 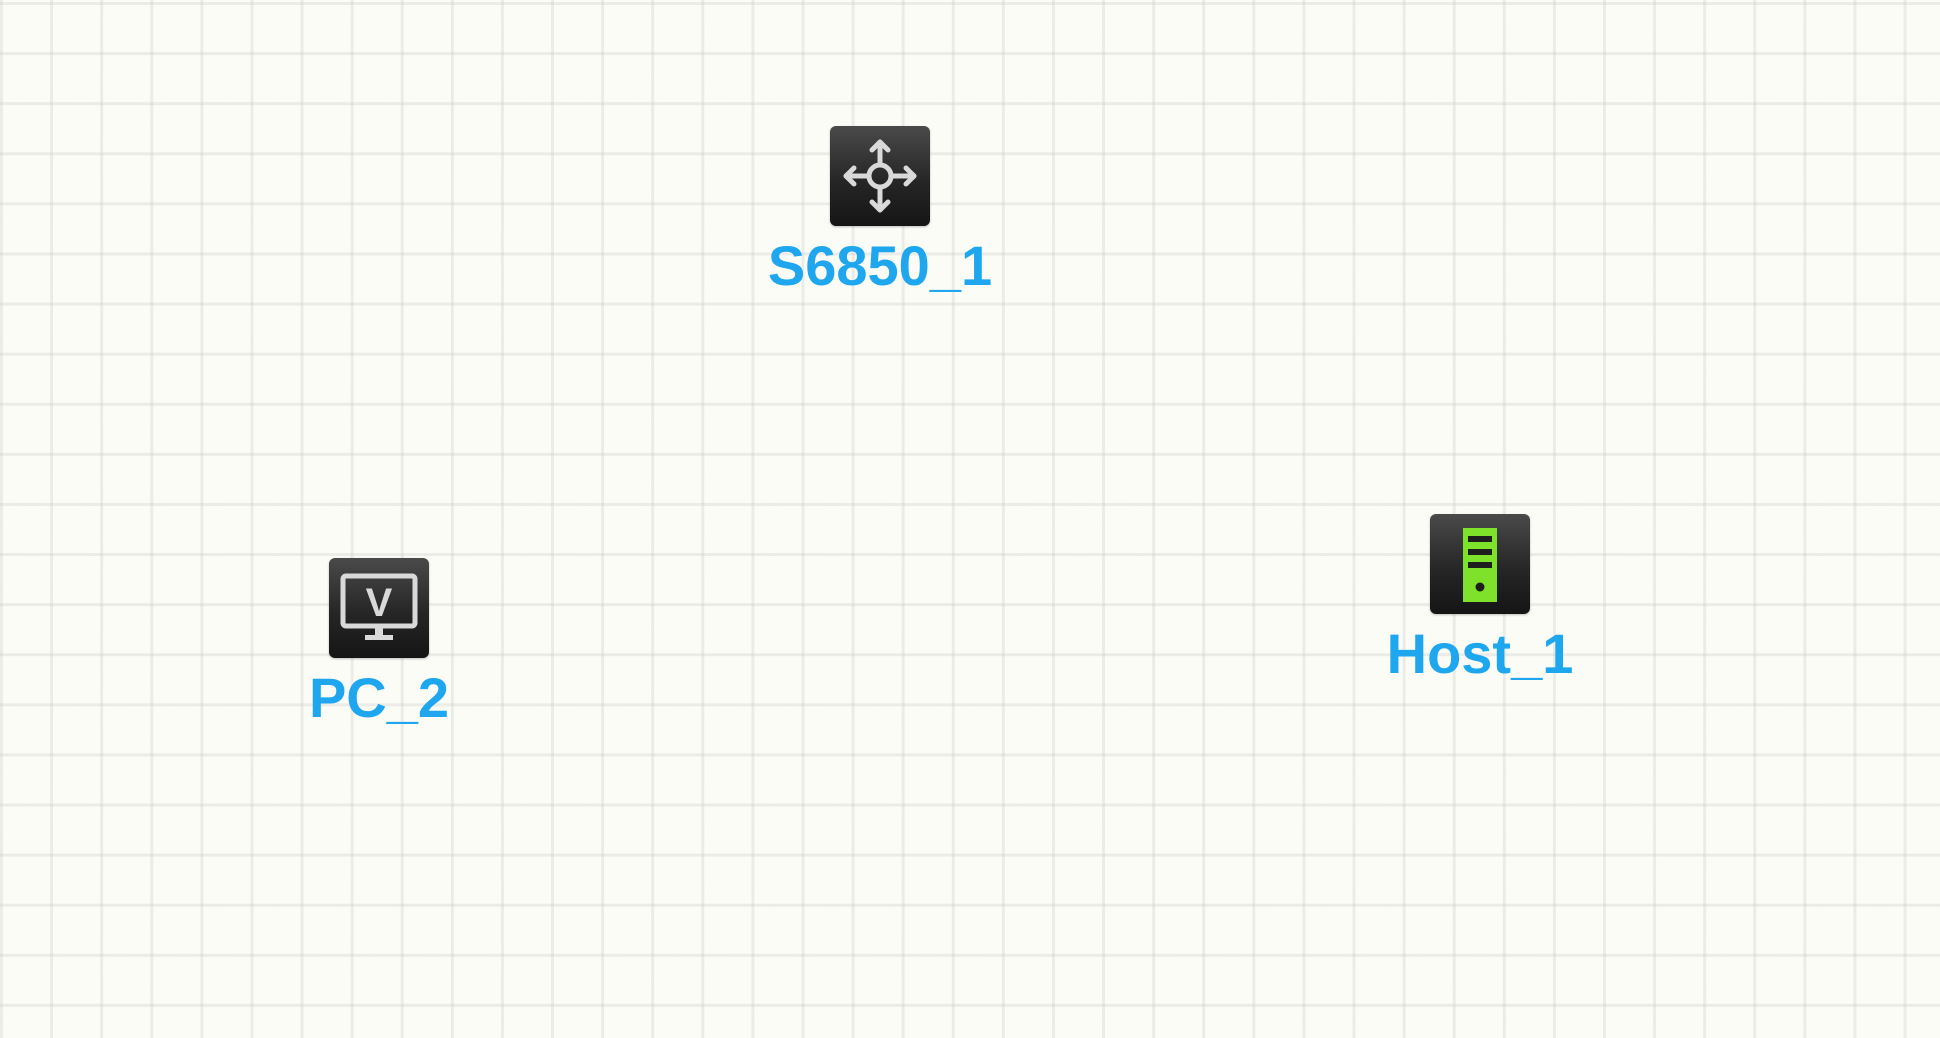 I want to click on server-tower-icon, so click(x=1480, y=564).